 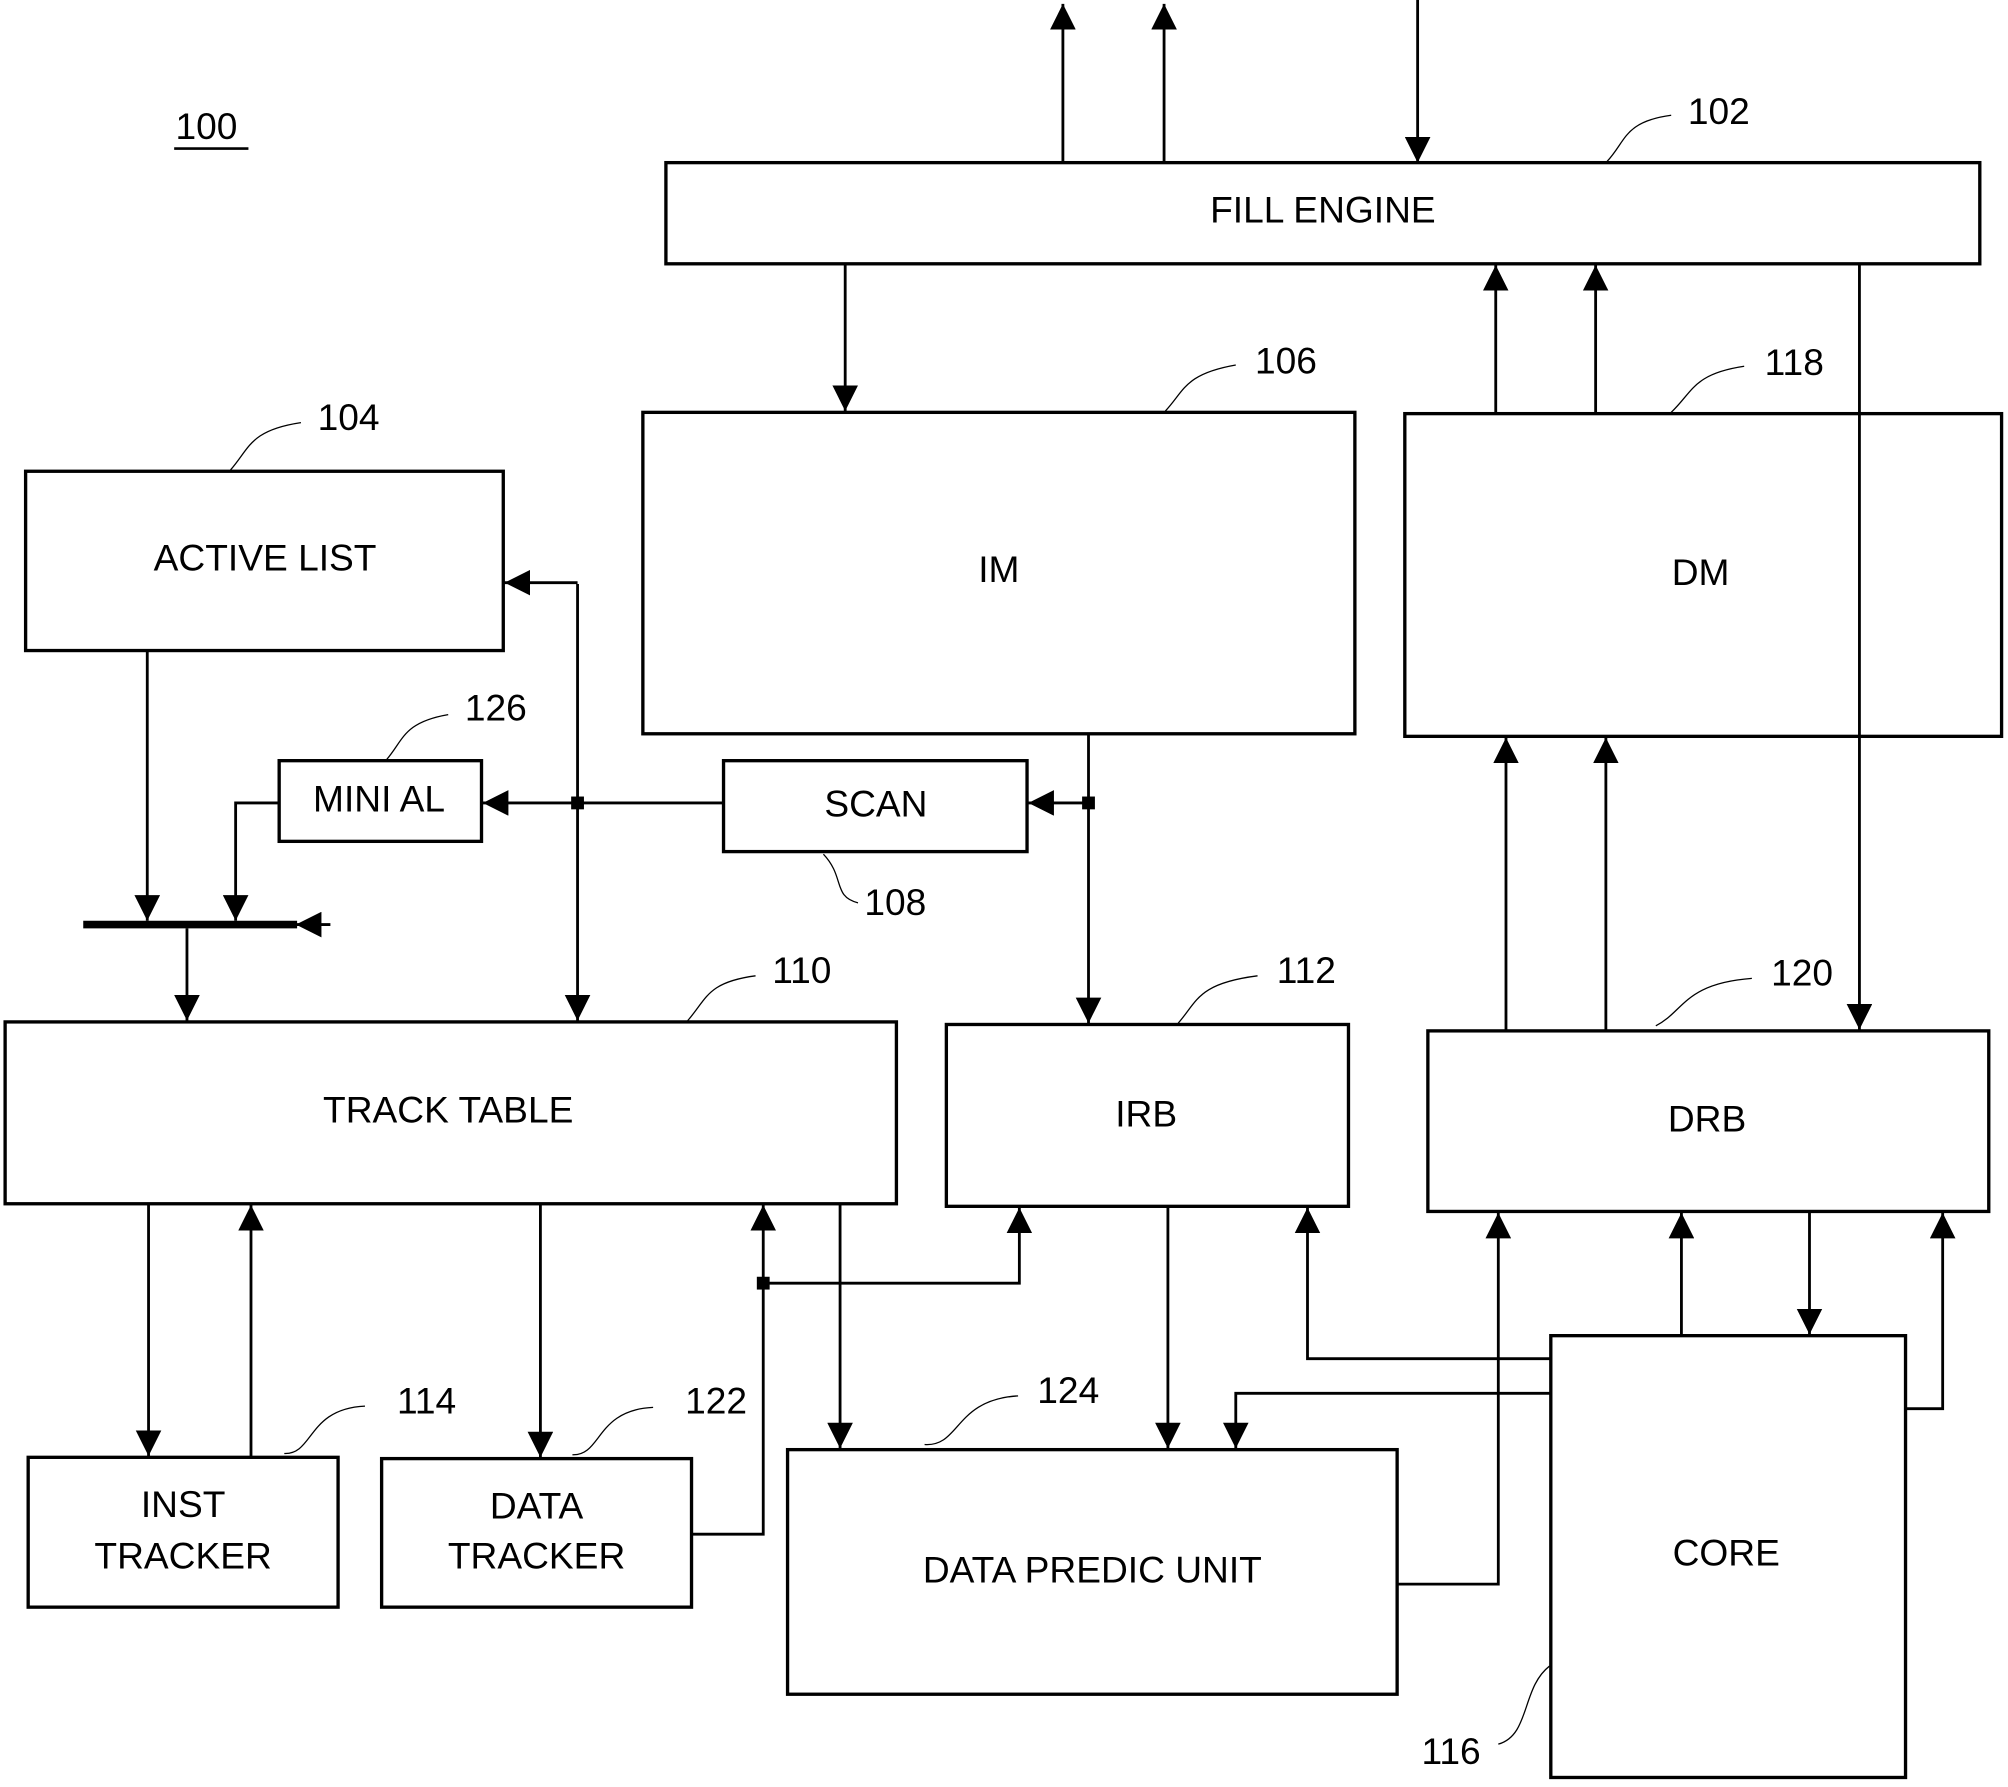 I want to click on arrow-data-predic-to-drb, so click(x=1454, y=1399).